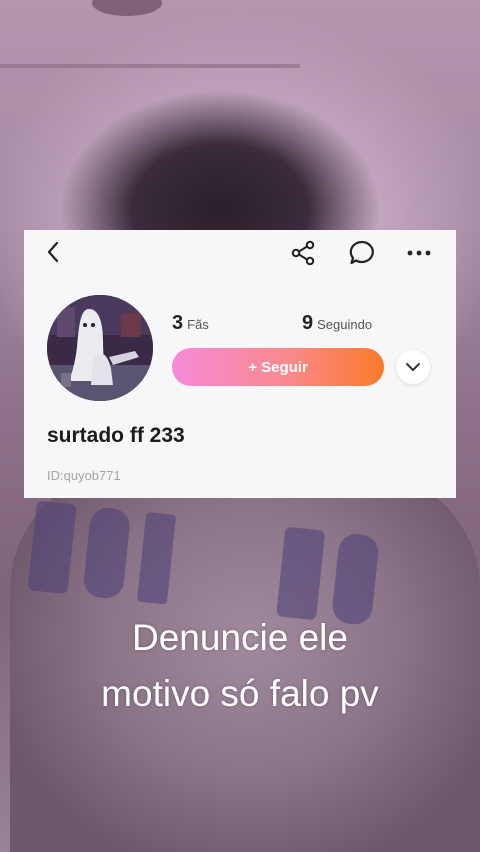  Describe the element at coordinates (419, 253) in the screenshot. I see `more-icon` at that location.